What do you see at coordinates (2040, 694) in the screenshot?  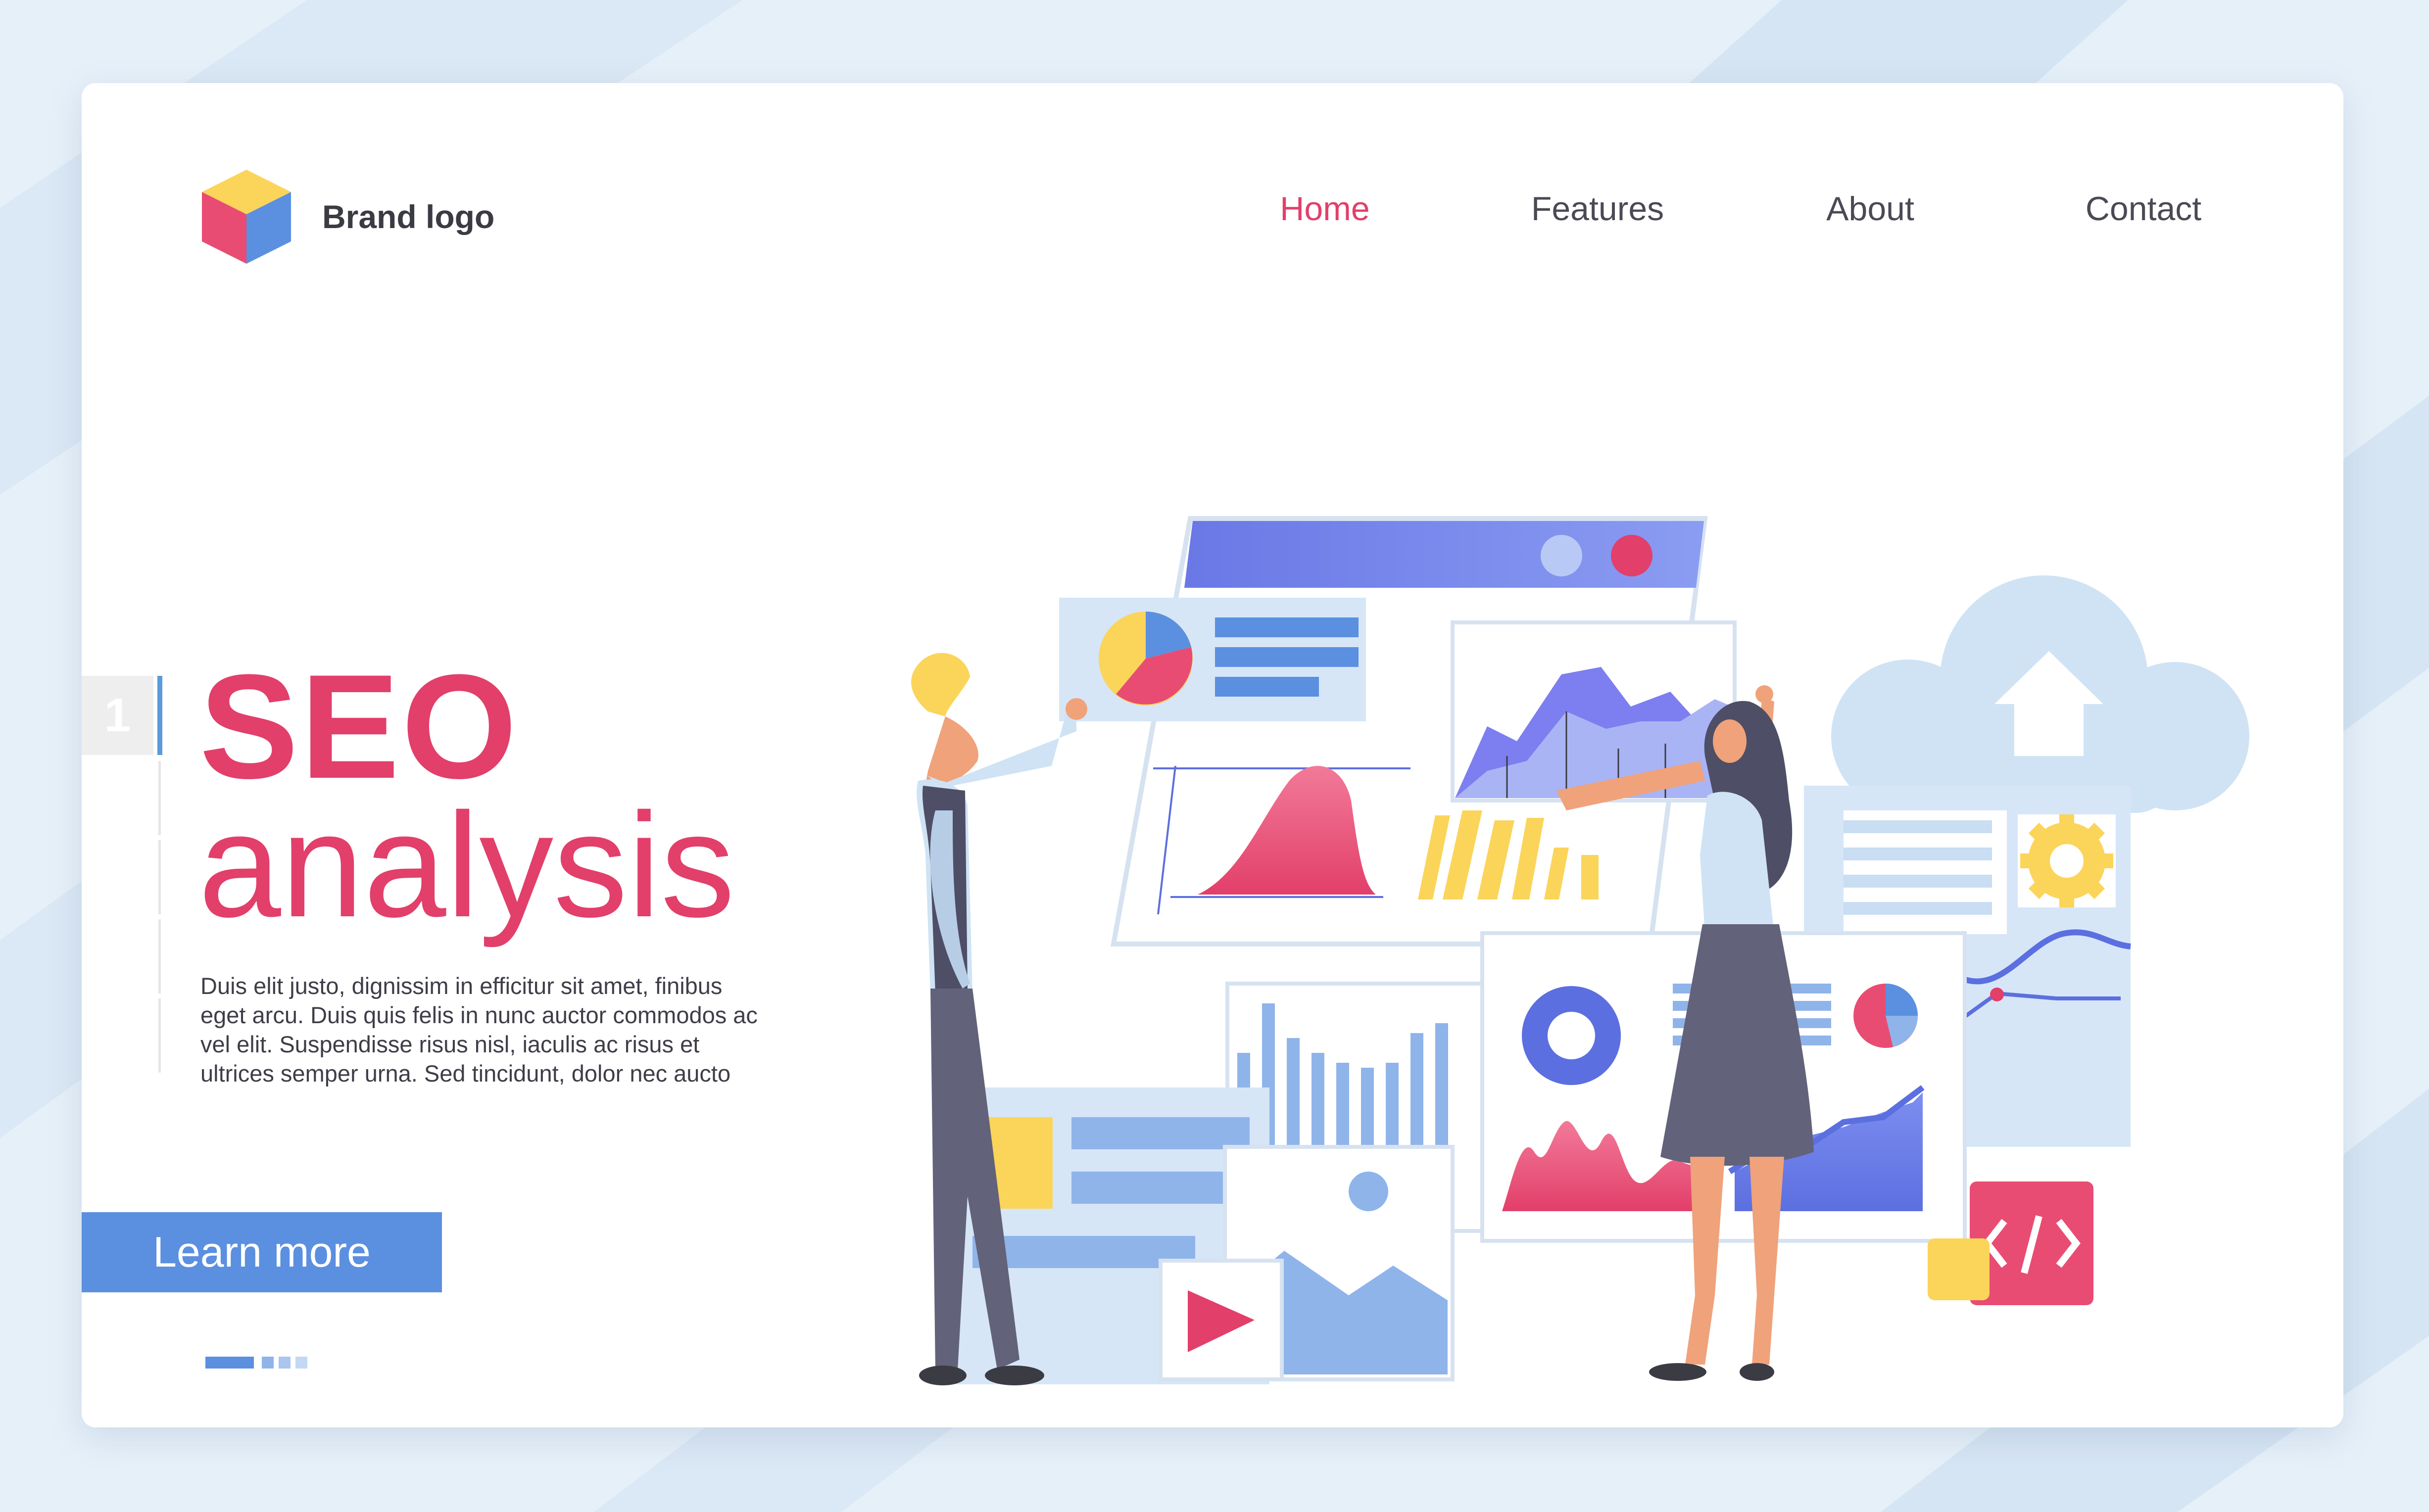 I see `cloud-home-icon` at bounding box center [2040, 694].